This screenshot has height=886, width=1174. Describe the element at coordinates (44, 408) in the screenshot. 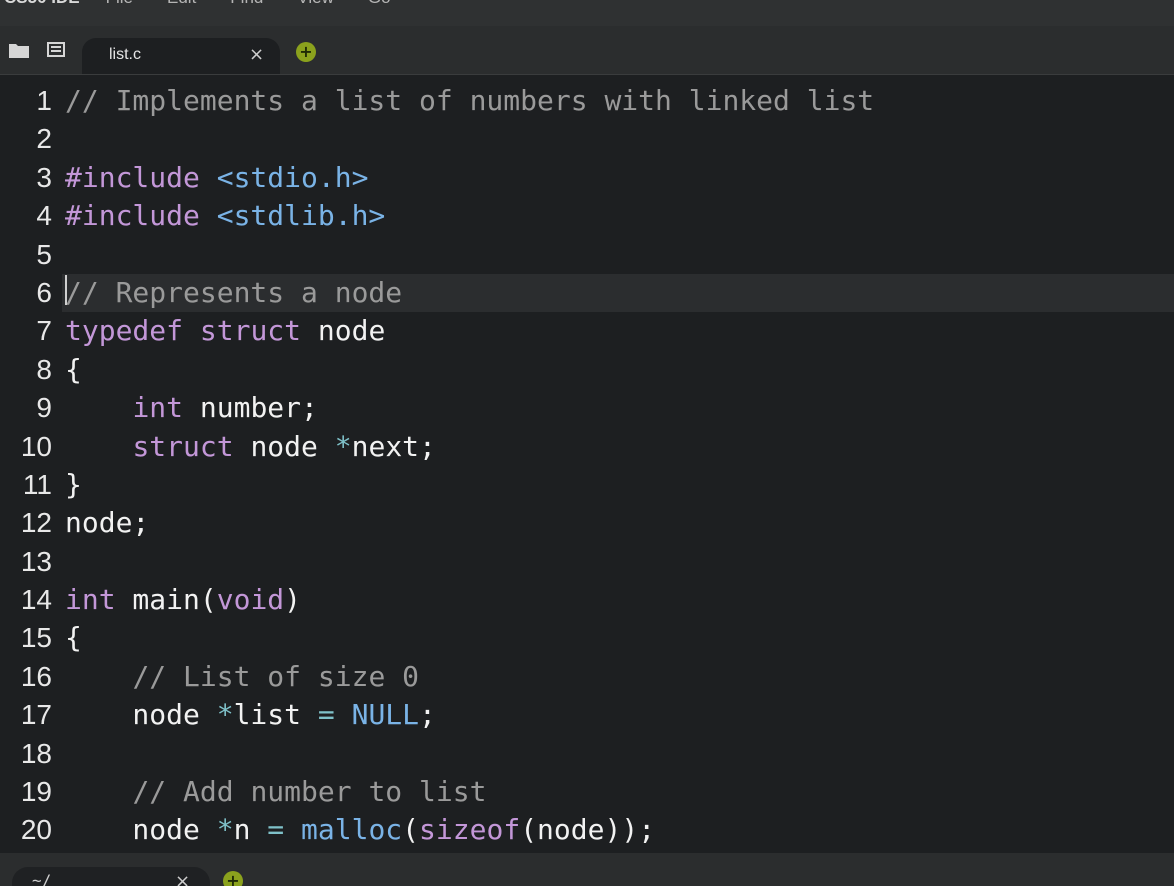

I see `line-number: 9` at that location.